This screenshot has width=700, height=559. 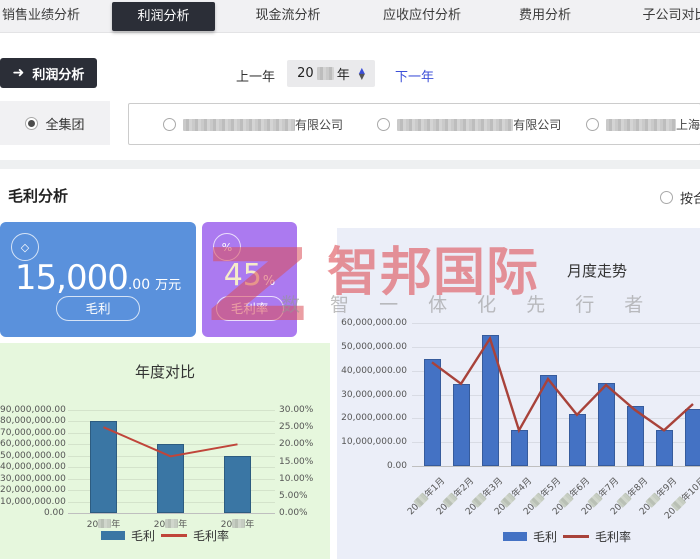 What do you see at coordinates (53, 513) in the screenshot?
I see `y-axis-tick-left: 0.00` at bounding box center [53, 513].